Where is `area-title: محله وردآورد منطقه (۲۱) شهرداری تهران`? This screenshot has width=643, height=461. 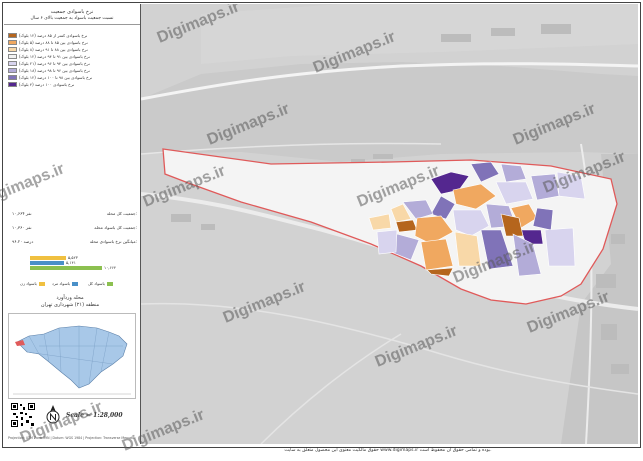 area-title: محله وردآورد منطقه (۲۱) شهرداری تهران is located at coordinates (70, 301).